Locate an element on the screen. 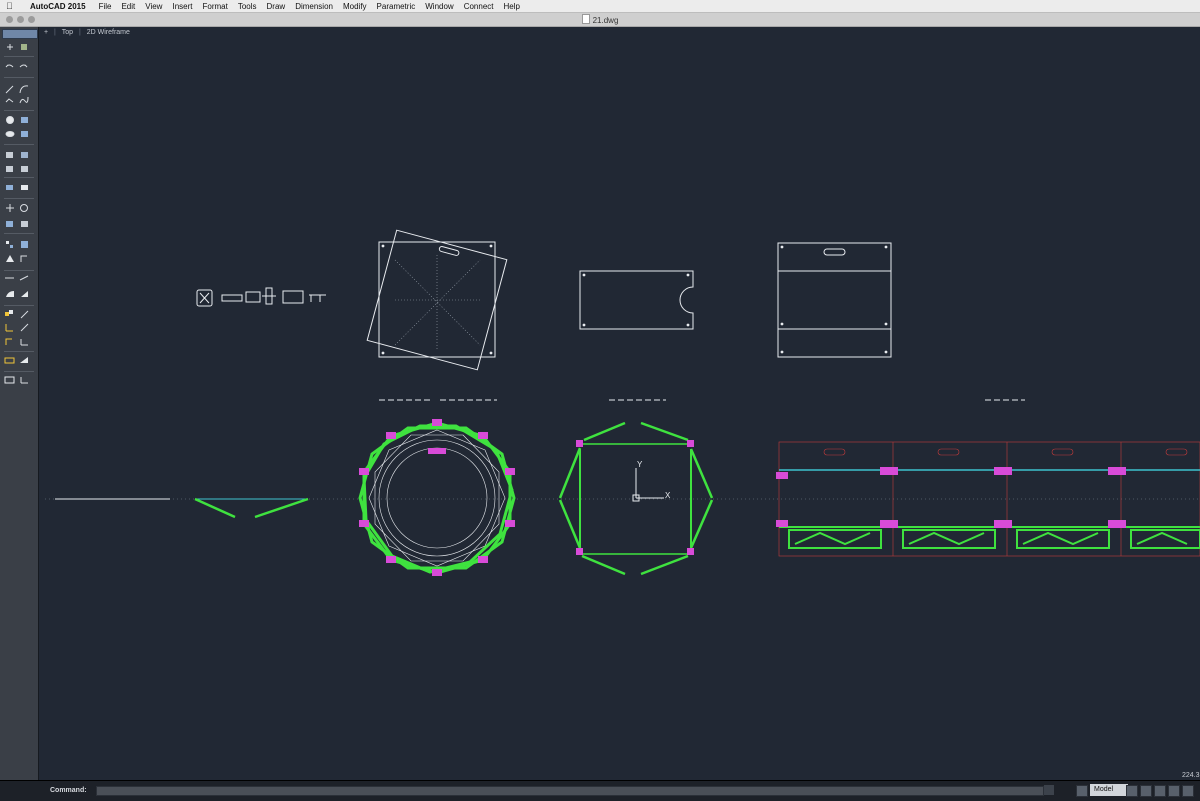  ortho-icon is located at coordinates (1160, 791).